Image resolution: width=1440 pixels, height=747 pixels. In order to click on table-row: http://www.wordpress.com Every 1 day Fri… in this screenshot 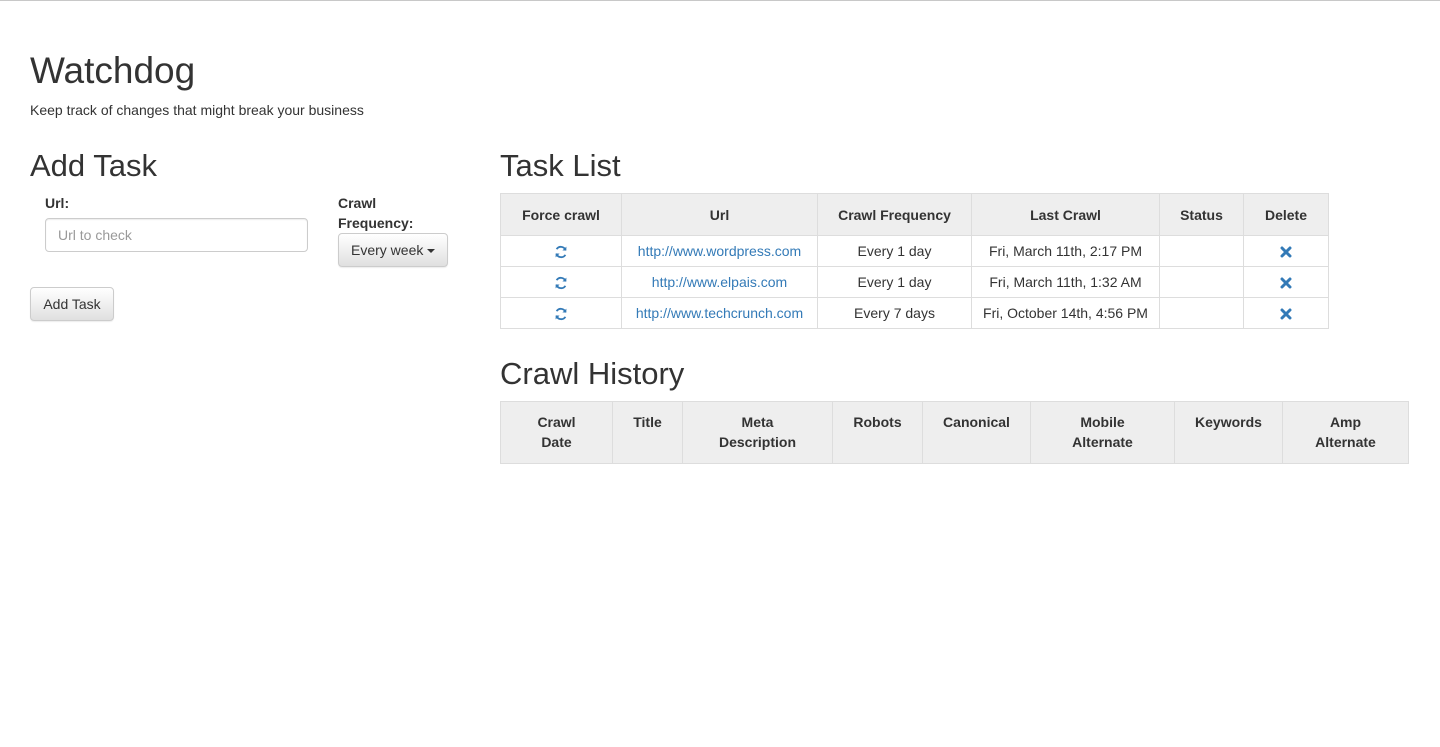, I will do `click(914, 251)`.